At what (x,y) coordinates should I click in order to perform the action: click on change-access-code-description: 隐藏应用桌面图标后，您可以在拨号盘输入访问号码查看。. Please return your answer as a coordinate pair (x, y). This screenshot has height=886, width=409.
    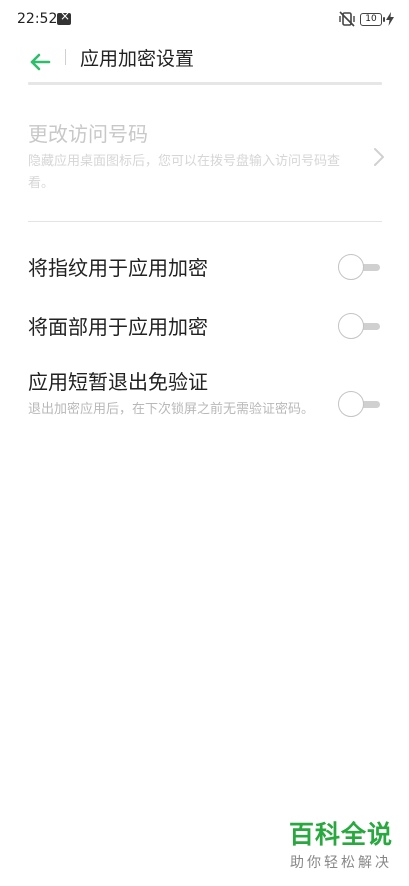
    Looking at the image, I should click on (184, 172).